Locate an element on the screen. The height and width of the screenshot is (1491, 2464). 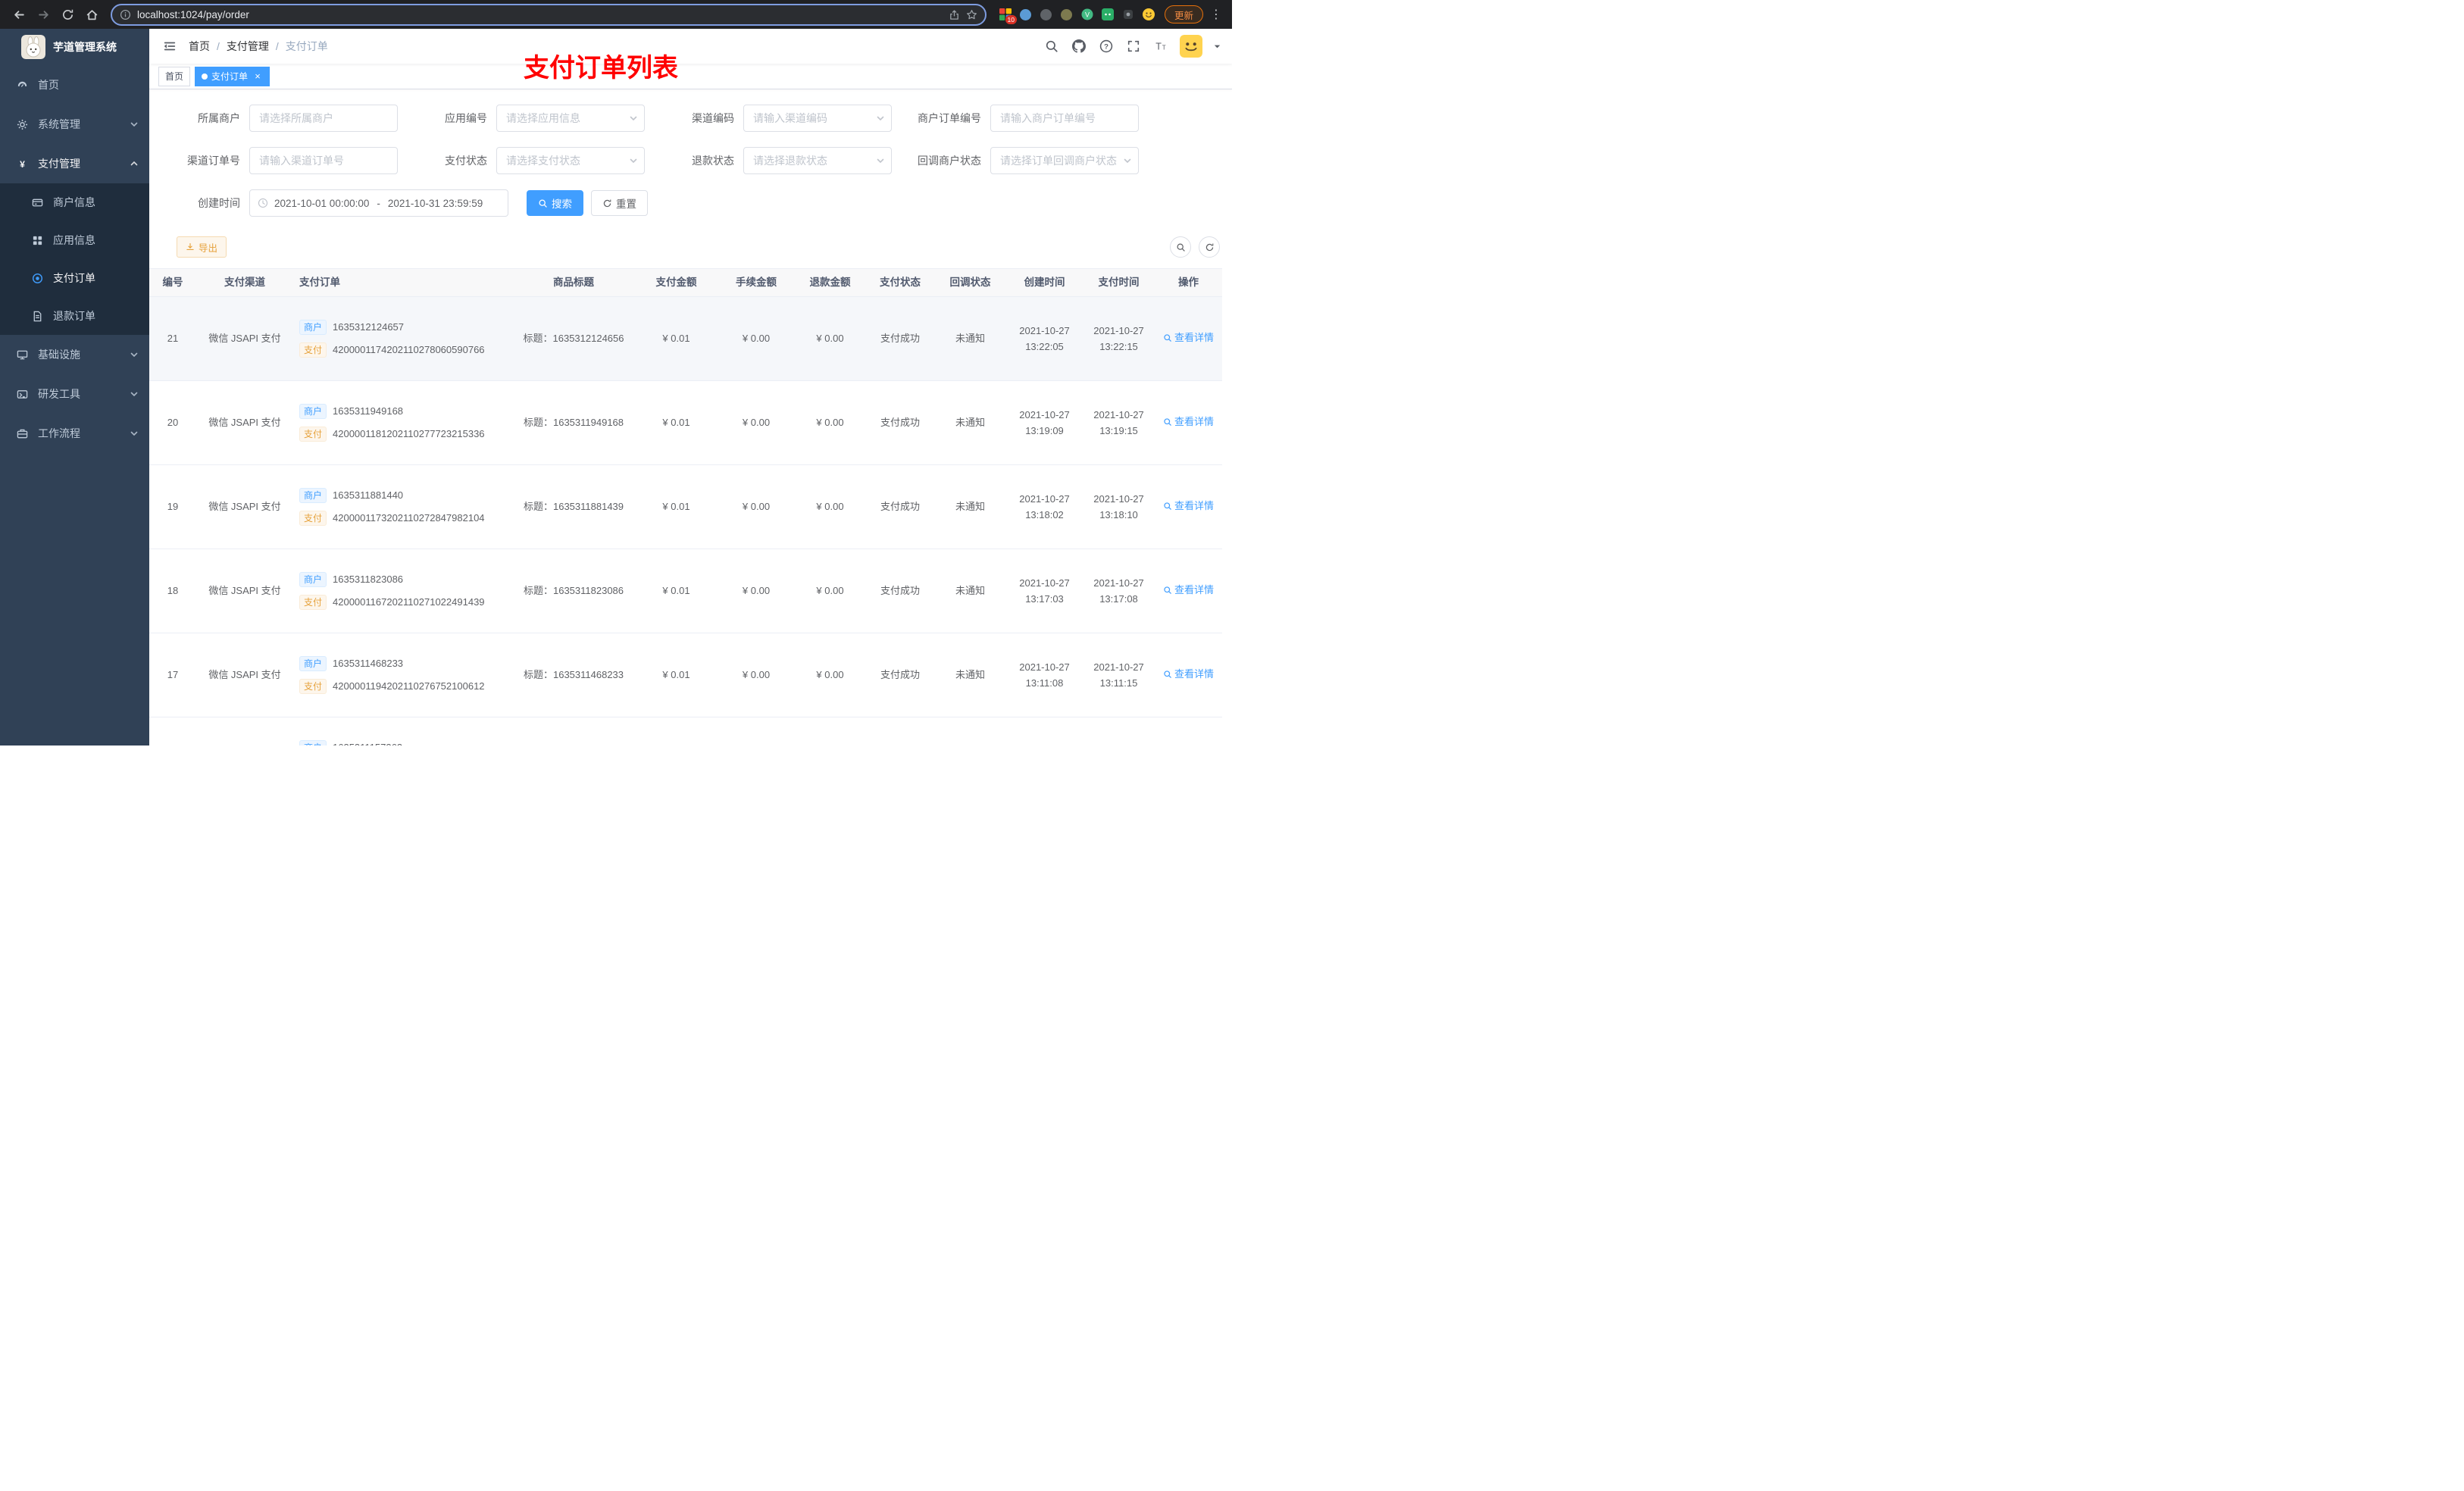
hamburger-icon is located at coordinates (169, 46).